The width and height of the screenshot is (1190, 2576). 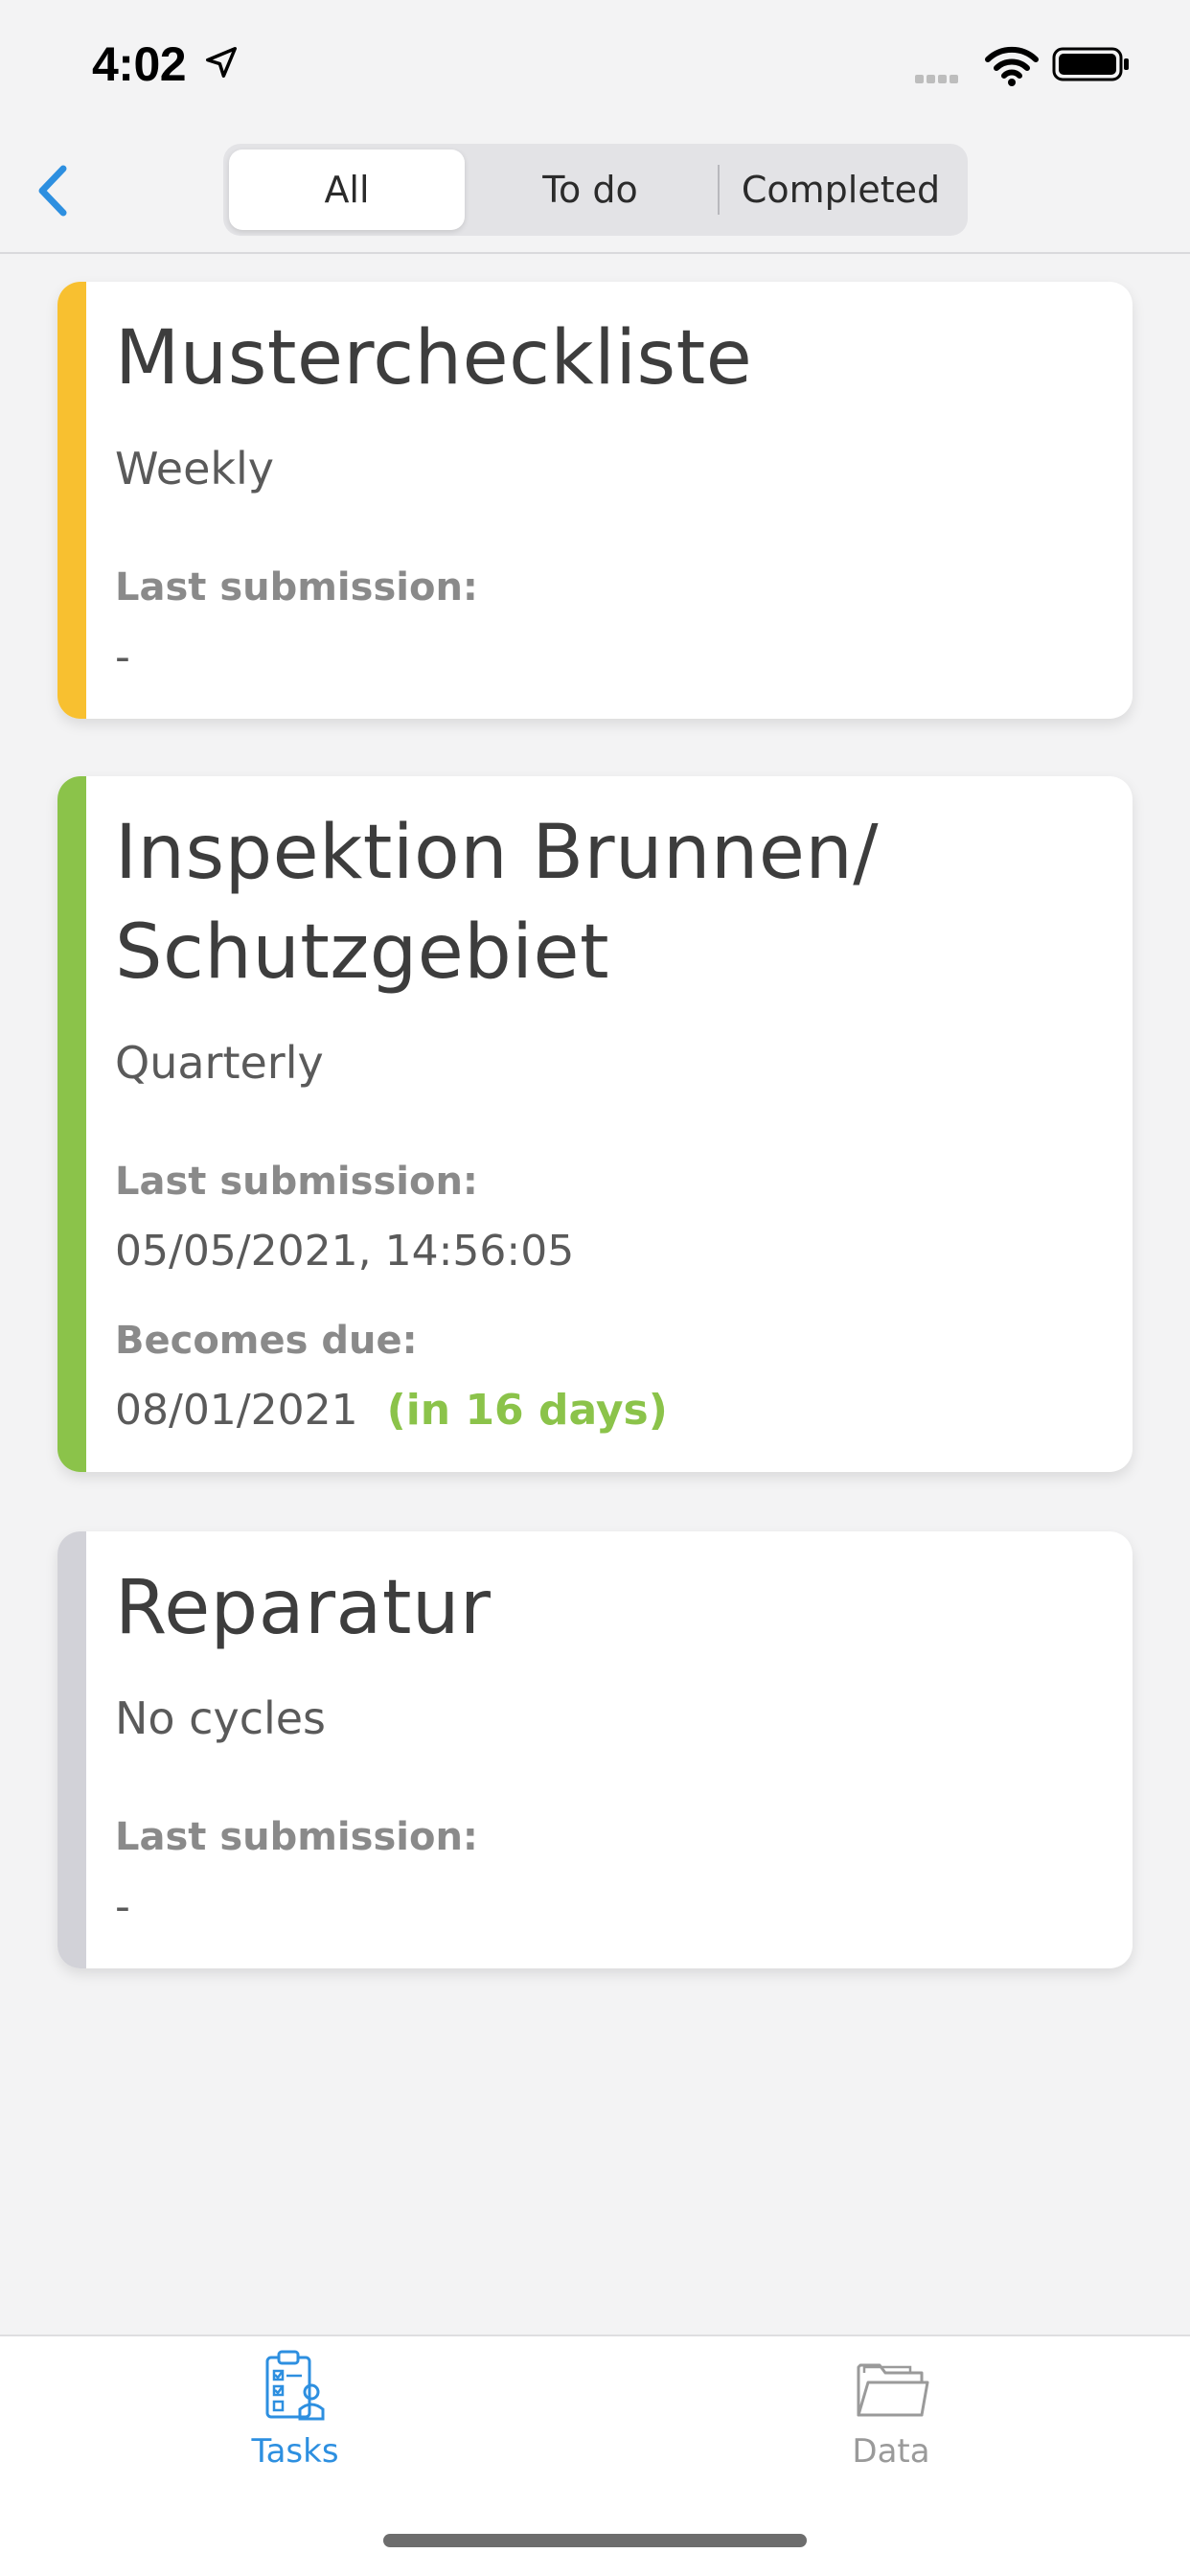 What do you see at coordinates (221, 1718) in the screenshot?
I see `card-cycle: No cycles` at bounding box center [221, 1718].